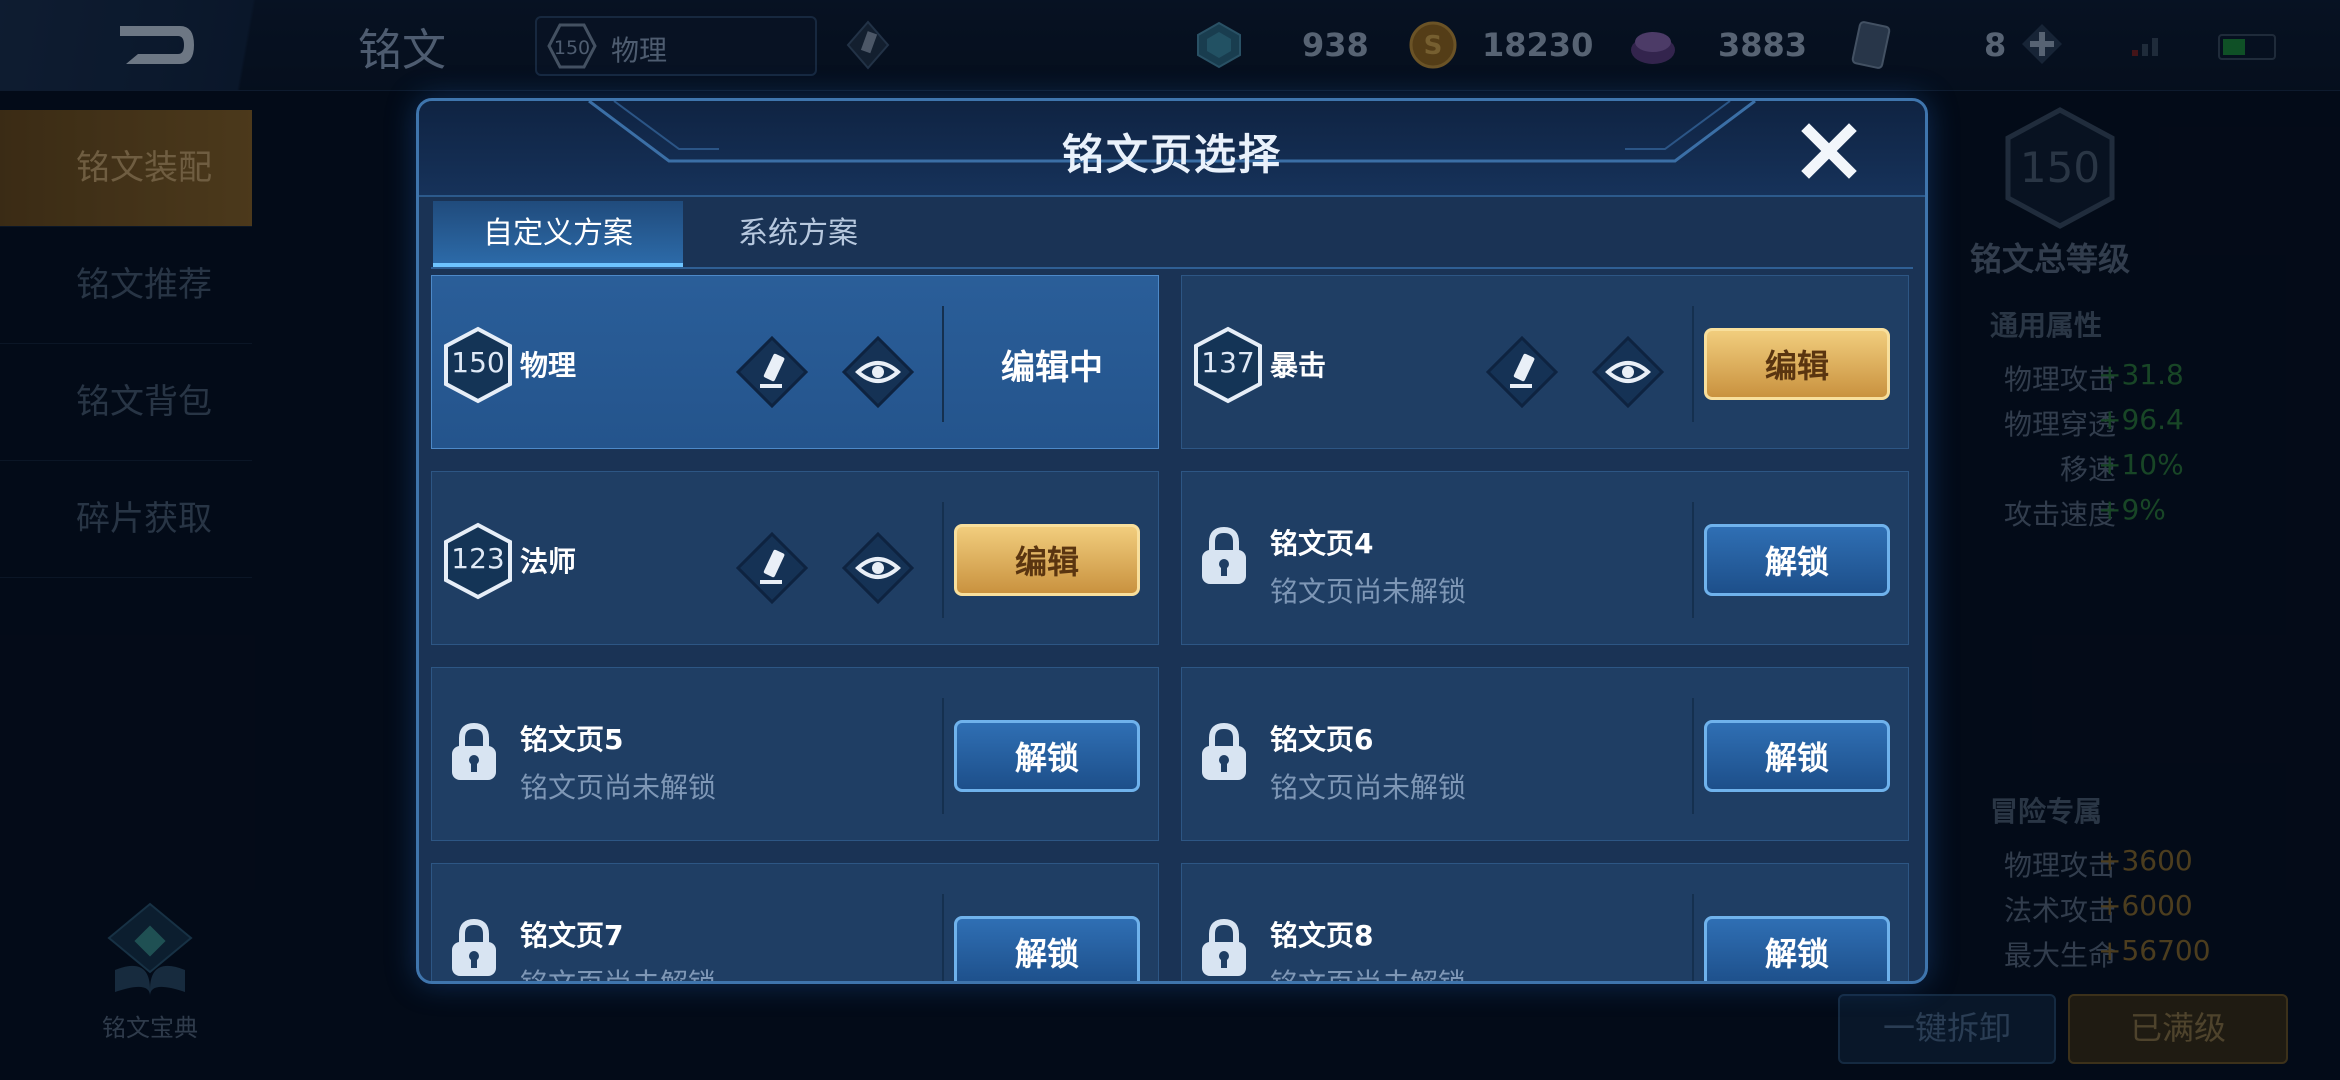 The height and width of the screenshot is (1080, 2340). I want to click on rune-page-card-3: 123 法师 编辑, so click(795, 558).